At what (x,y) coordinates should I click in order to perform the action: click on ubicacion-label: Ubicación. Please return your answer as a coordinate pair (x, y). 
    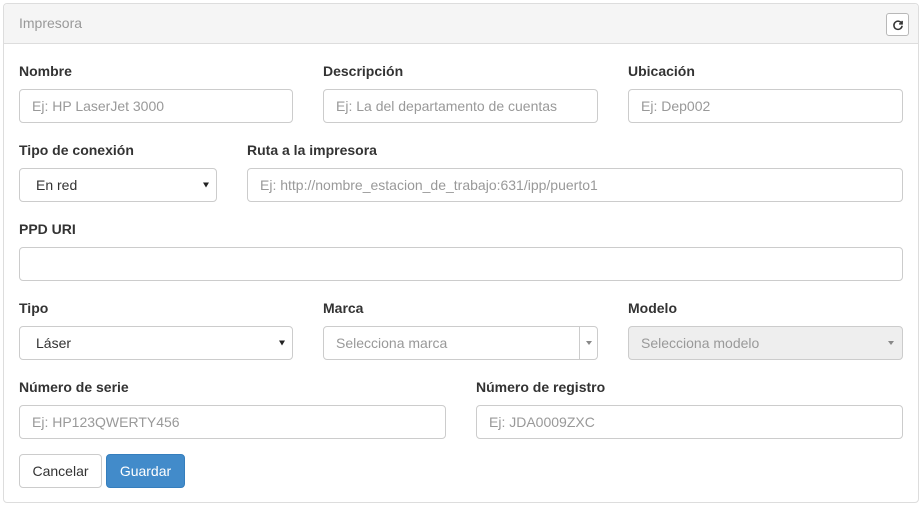
    Looking at the image, I should click on (661, 71).